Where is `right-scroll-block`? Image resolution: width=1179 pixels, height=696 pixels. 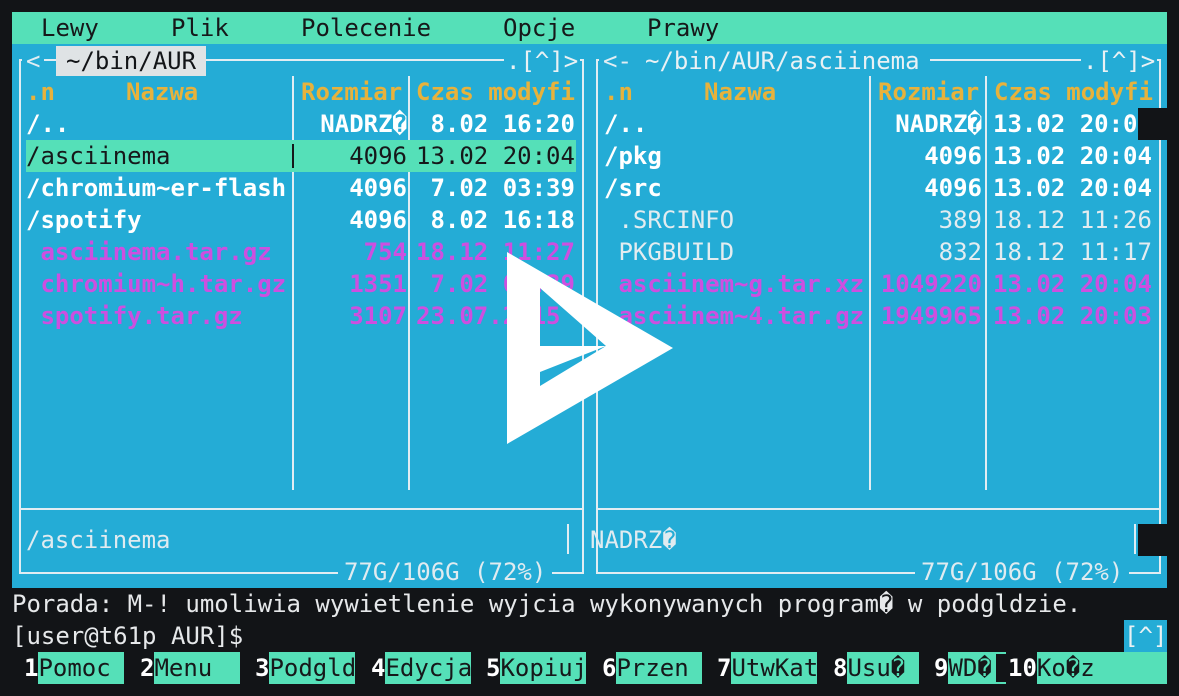 right-scroll-block is located at coordinates (1152, 124).